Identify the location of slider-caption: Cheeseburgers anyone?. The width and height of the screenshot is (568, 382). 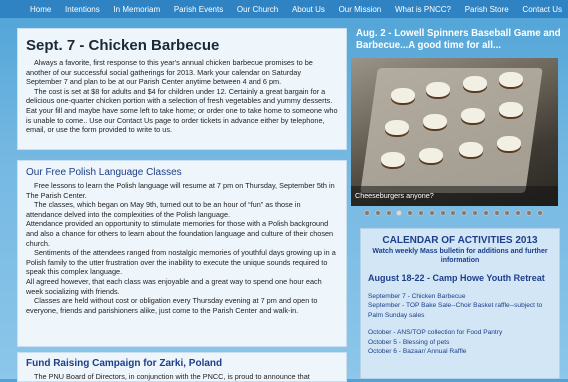
(454, 196).